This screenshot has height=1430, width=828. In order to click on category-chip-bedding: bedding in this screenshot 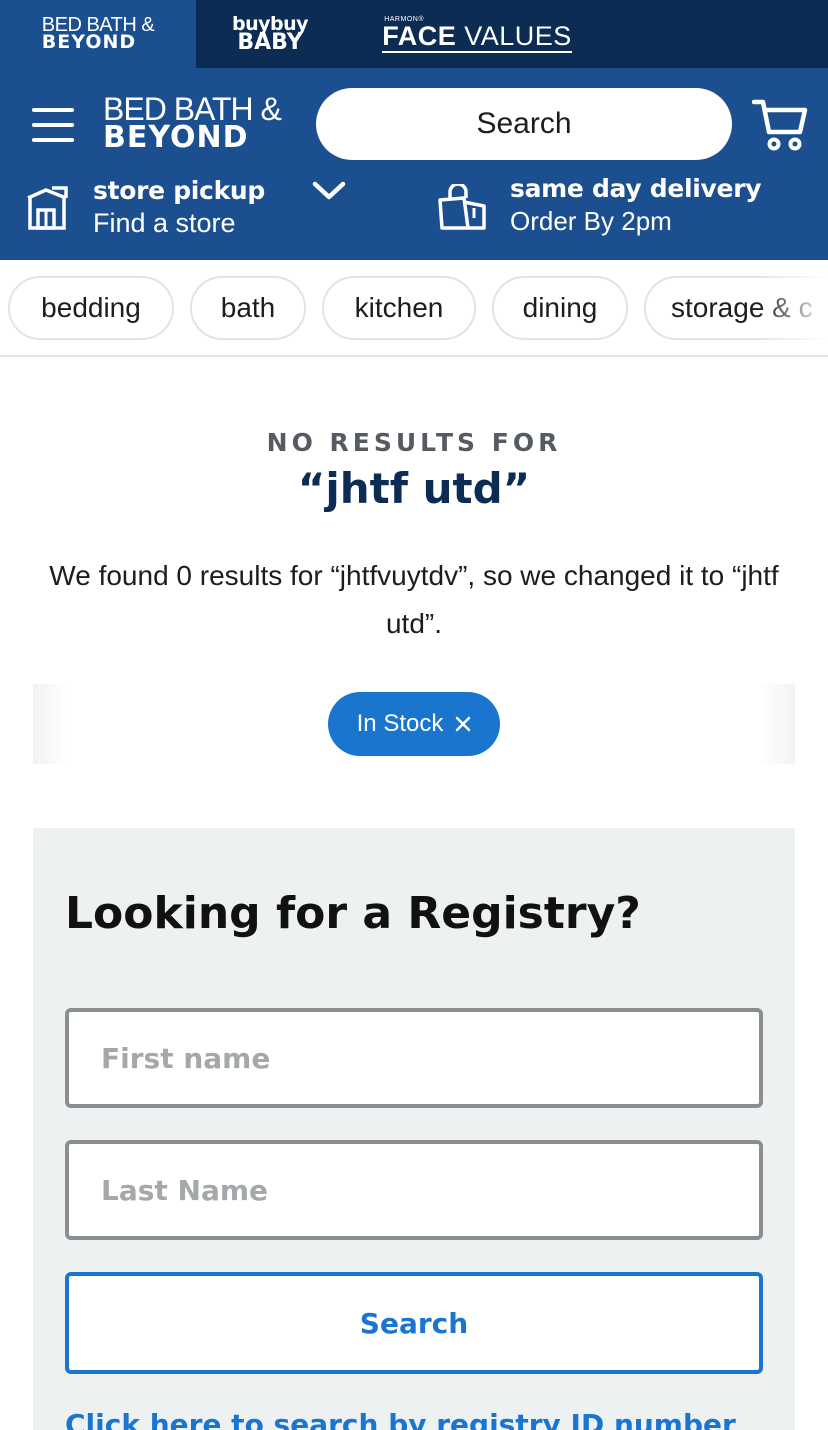, I will do `click(91, 308)`.